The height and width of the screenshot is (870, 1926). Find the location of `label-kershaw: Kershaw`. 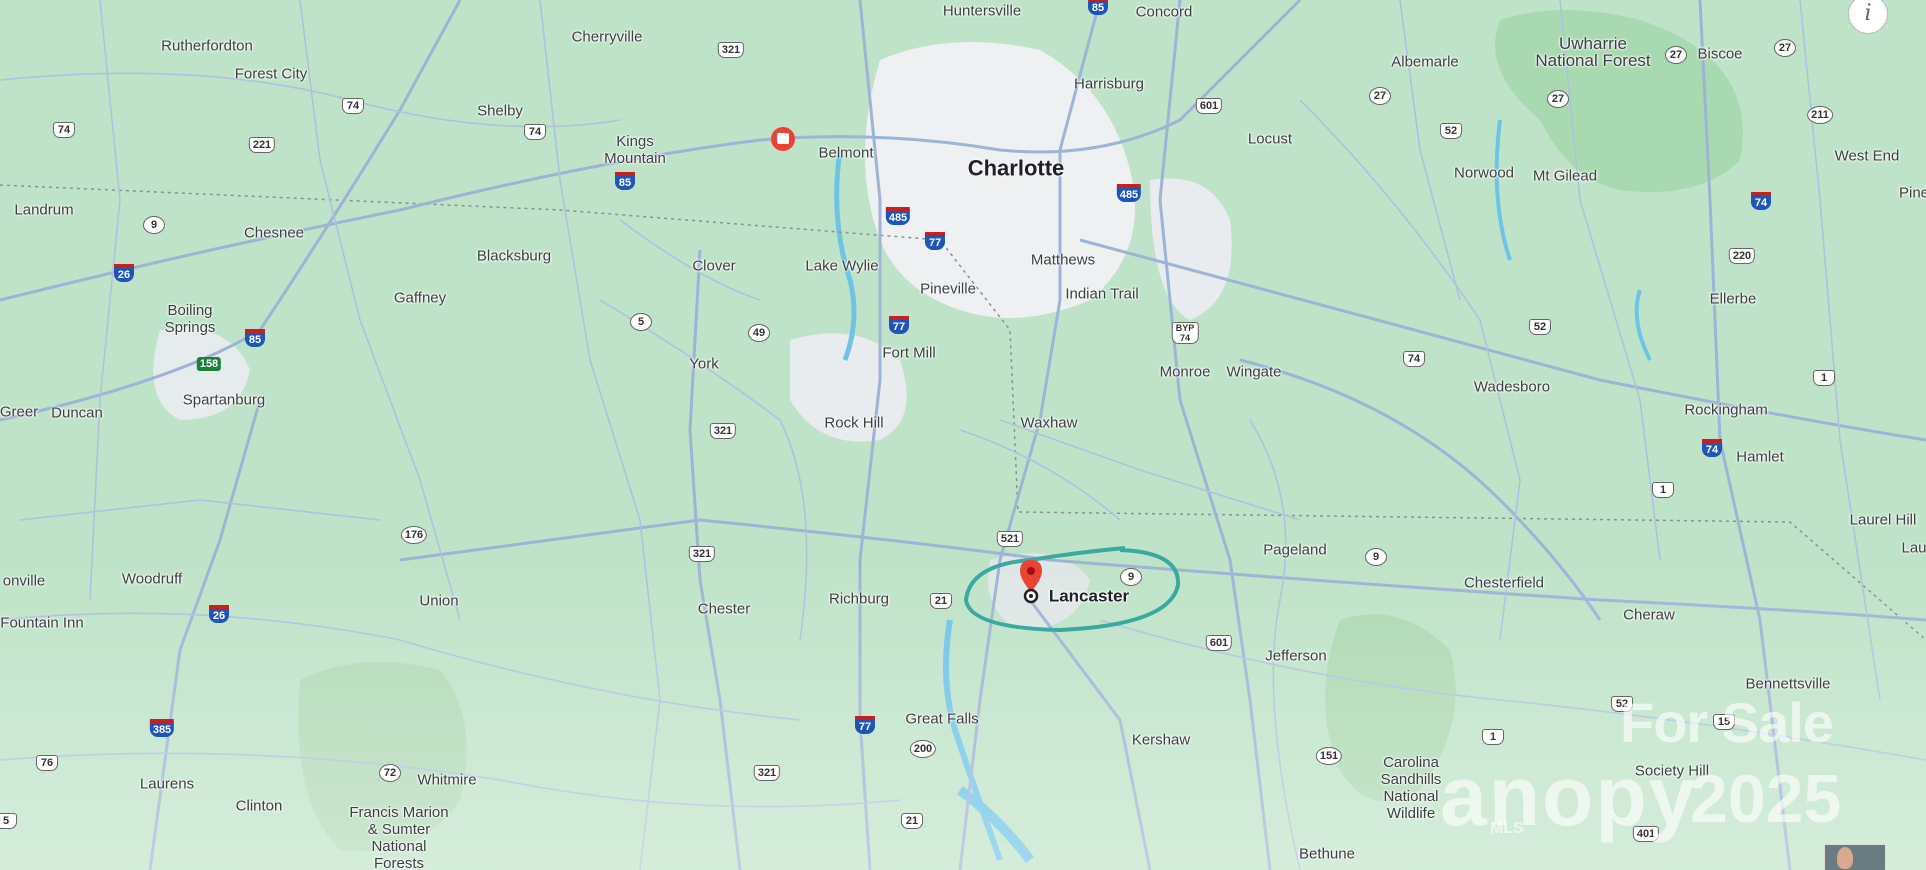

label-kershaw: Kershaw is located at coordinates (1161, 740).